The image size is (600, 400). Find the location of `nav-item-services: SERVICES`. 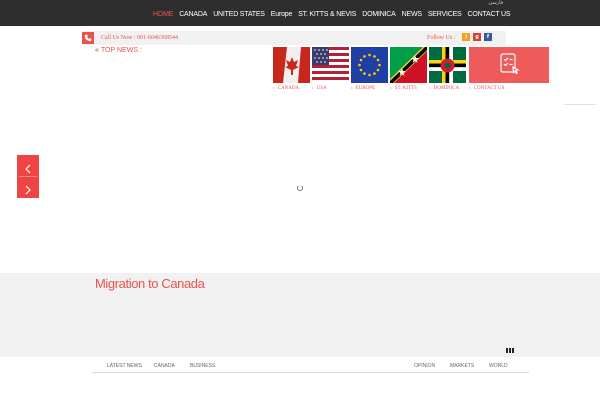

nav-item-services: SERVICES is located at coordinates (445, 15).